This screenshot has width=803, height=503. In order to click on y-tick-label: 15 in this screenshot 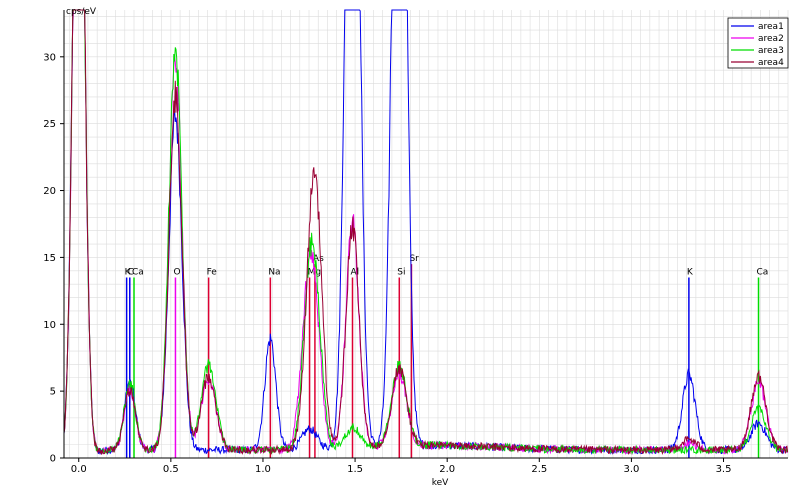, I will do `click(49, 258)`.